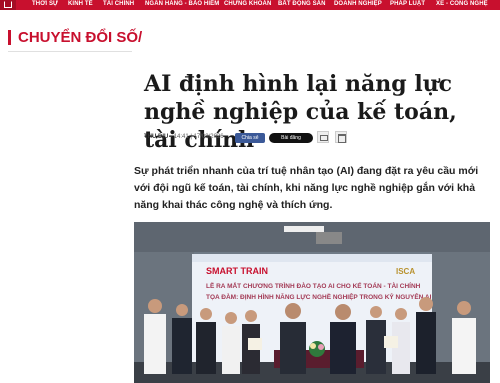 The height and width of the screenshot is (383, 500). I want to click on facebook-share-button: Chia sẻ, so click(250, 138).